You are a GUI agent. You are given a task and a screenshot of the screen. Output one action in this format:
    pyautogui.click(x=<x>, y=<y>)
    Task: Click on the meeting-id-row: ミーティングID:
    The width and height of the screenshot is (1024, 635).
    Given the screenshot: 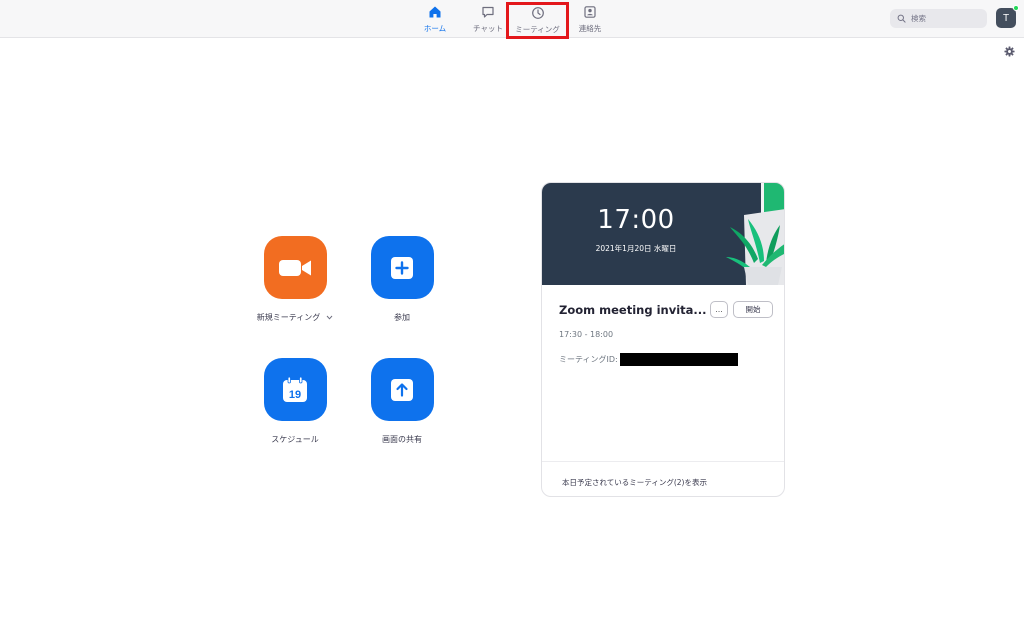 What is the action you would take?
    pyautogui.click(x=648, y=359)
    